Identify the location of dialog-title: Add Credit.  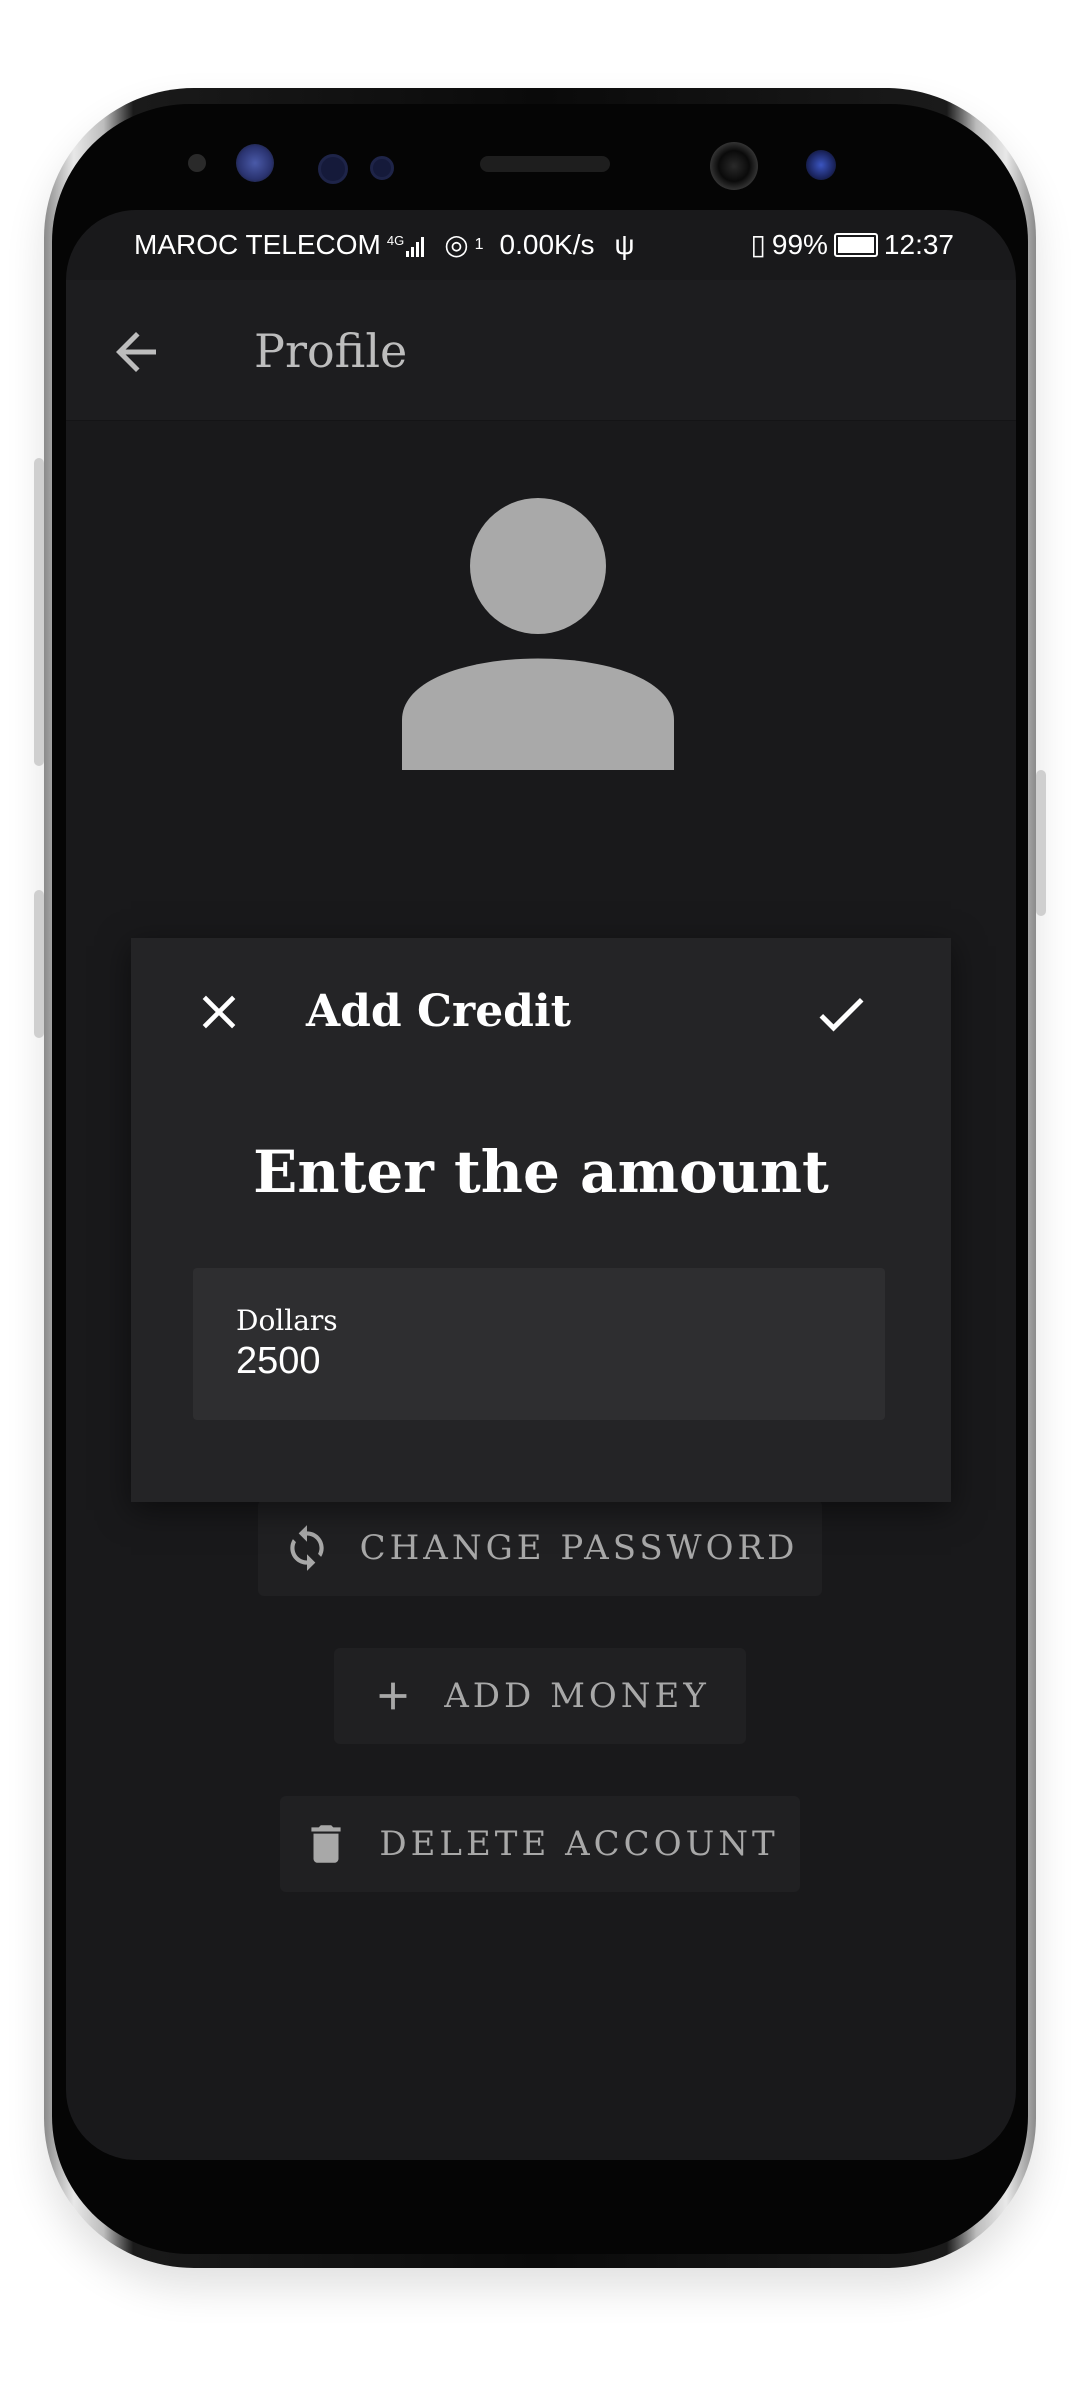
(438, 1011).